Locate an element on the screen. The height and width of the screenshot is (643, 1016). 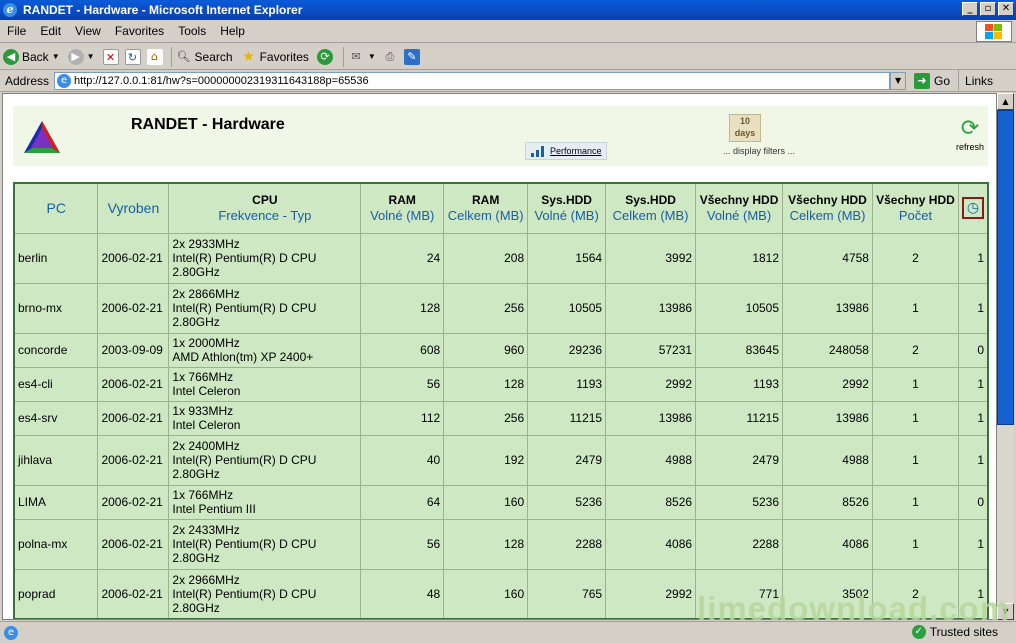
col-last-seen: ◷ is located at coordinates (973, 208).